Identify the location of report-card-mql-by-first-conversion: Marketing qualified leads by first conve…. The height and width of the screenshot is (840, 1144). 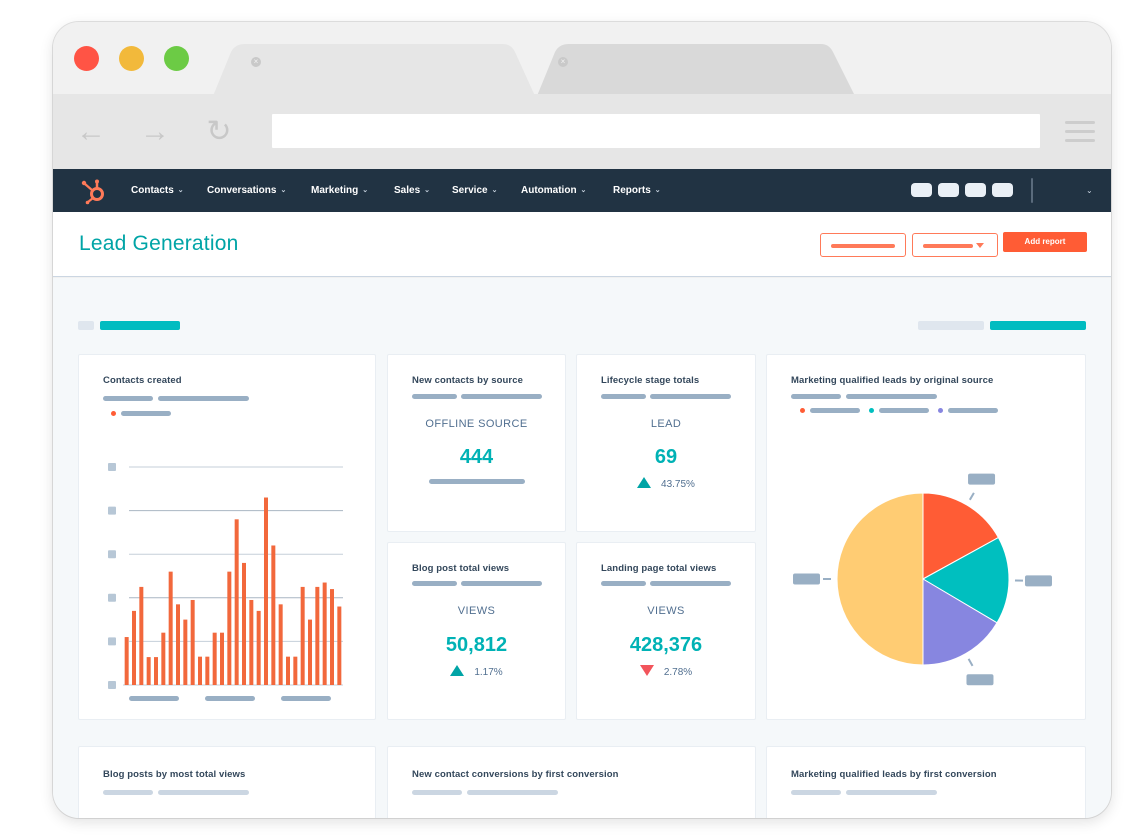
(926, 782).